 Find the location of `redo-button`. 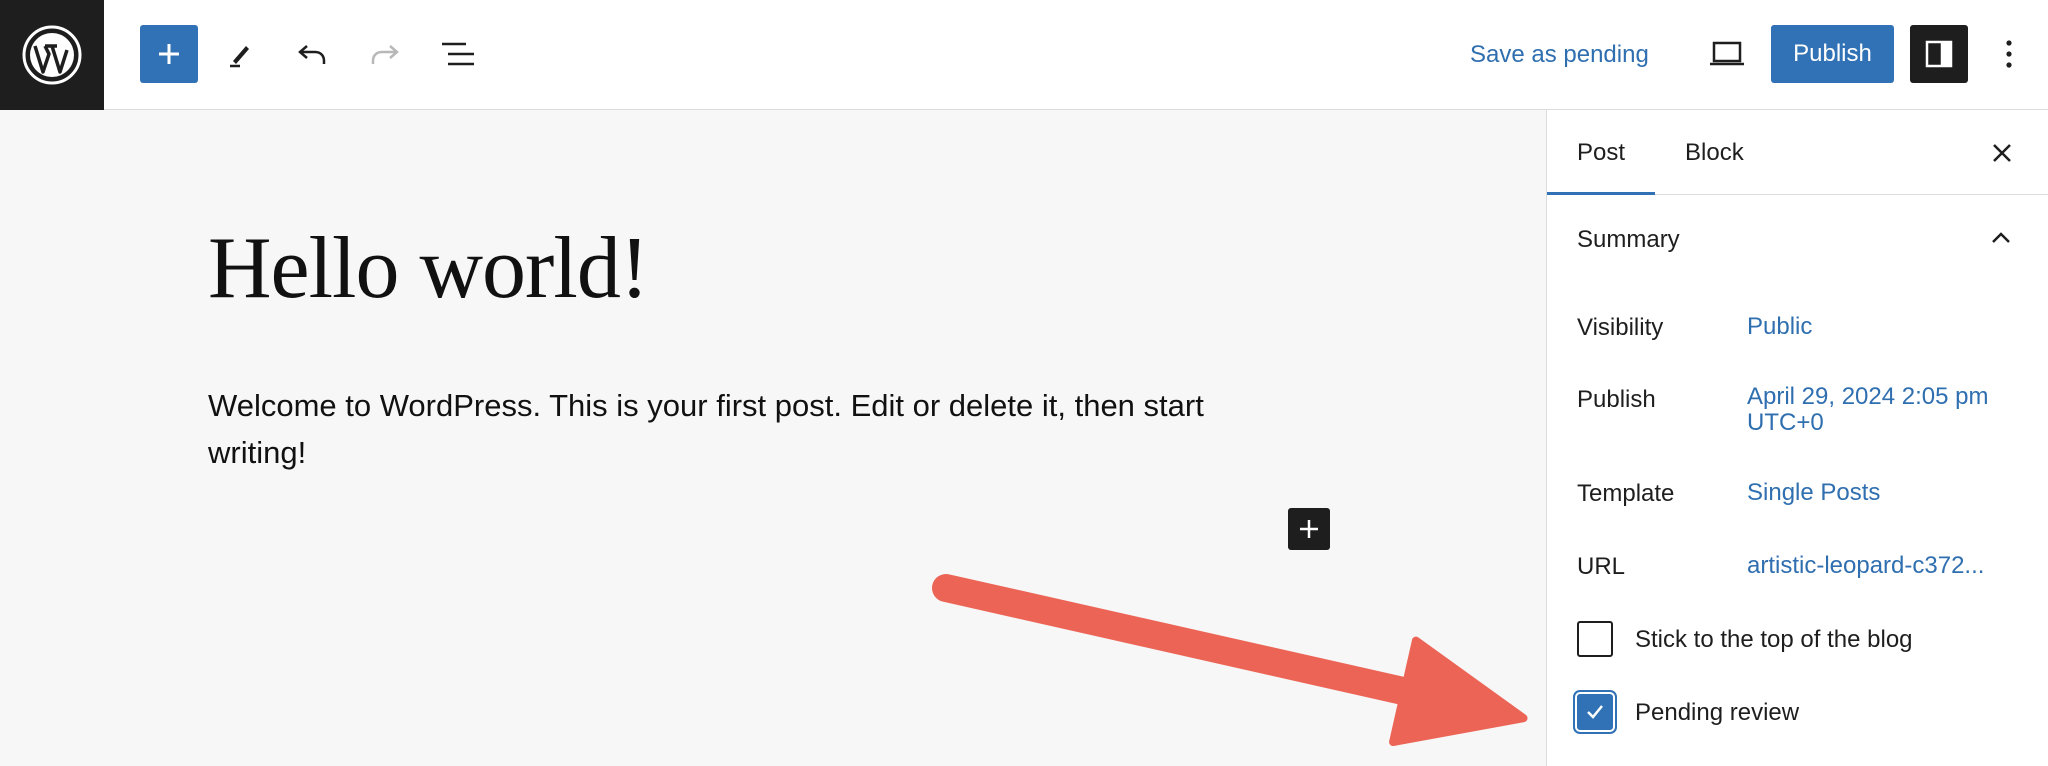

redo-button is located at coordinates (385, 54).